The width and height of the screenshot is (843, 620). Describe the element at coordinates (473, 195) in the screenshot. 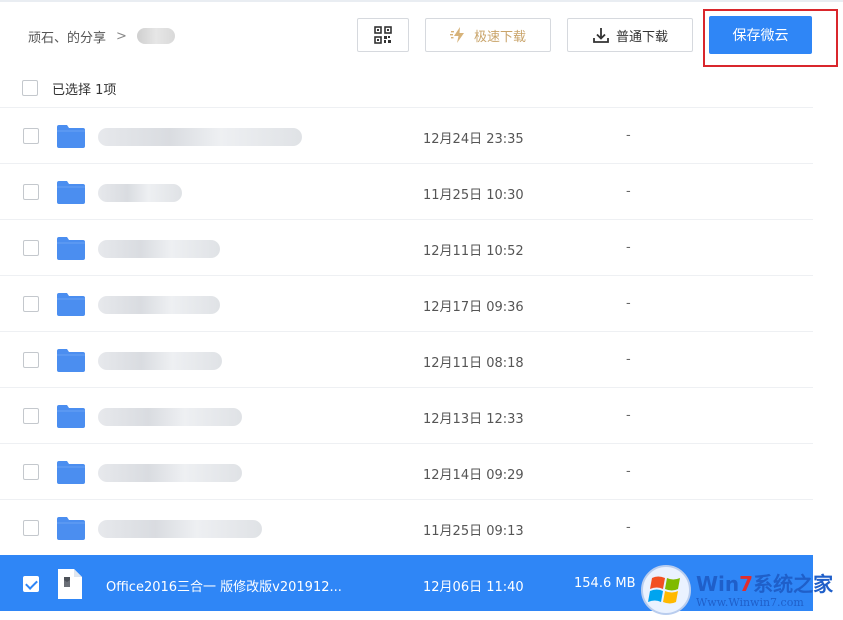

I see `file-date: 11月25日 10:30` at that location.